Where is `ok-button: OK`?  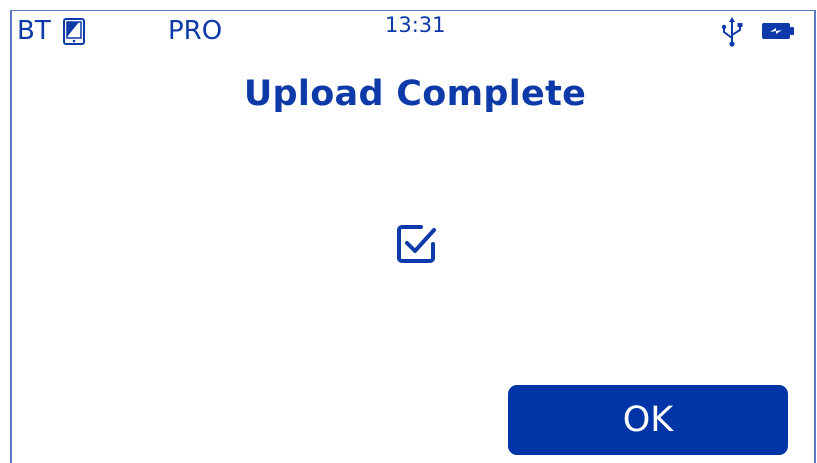
ok-button: OK is located at coordinates (648, 420).